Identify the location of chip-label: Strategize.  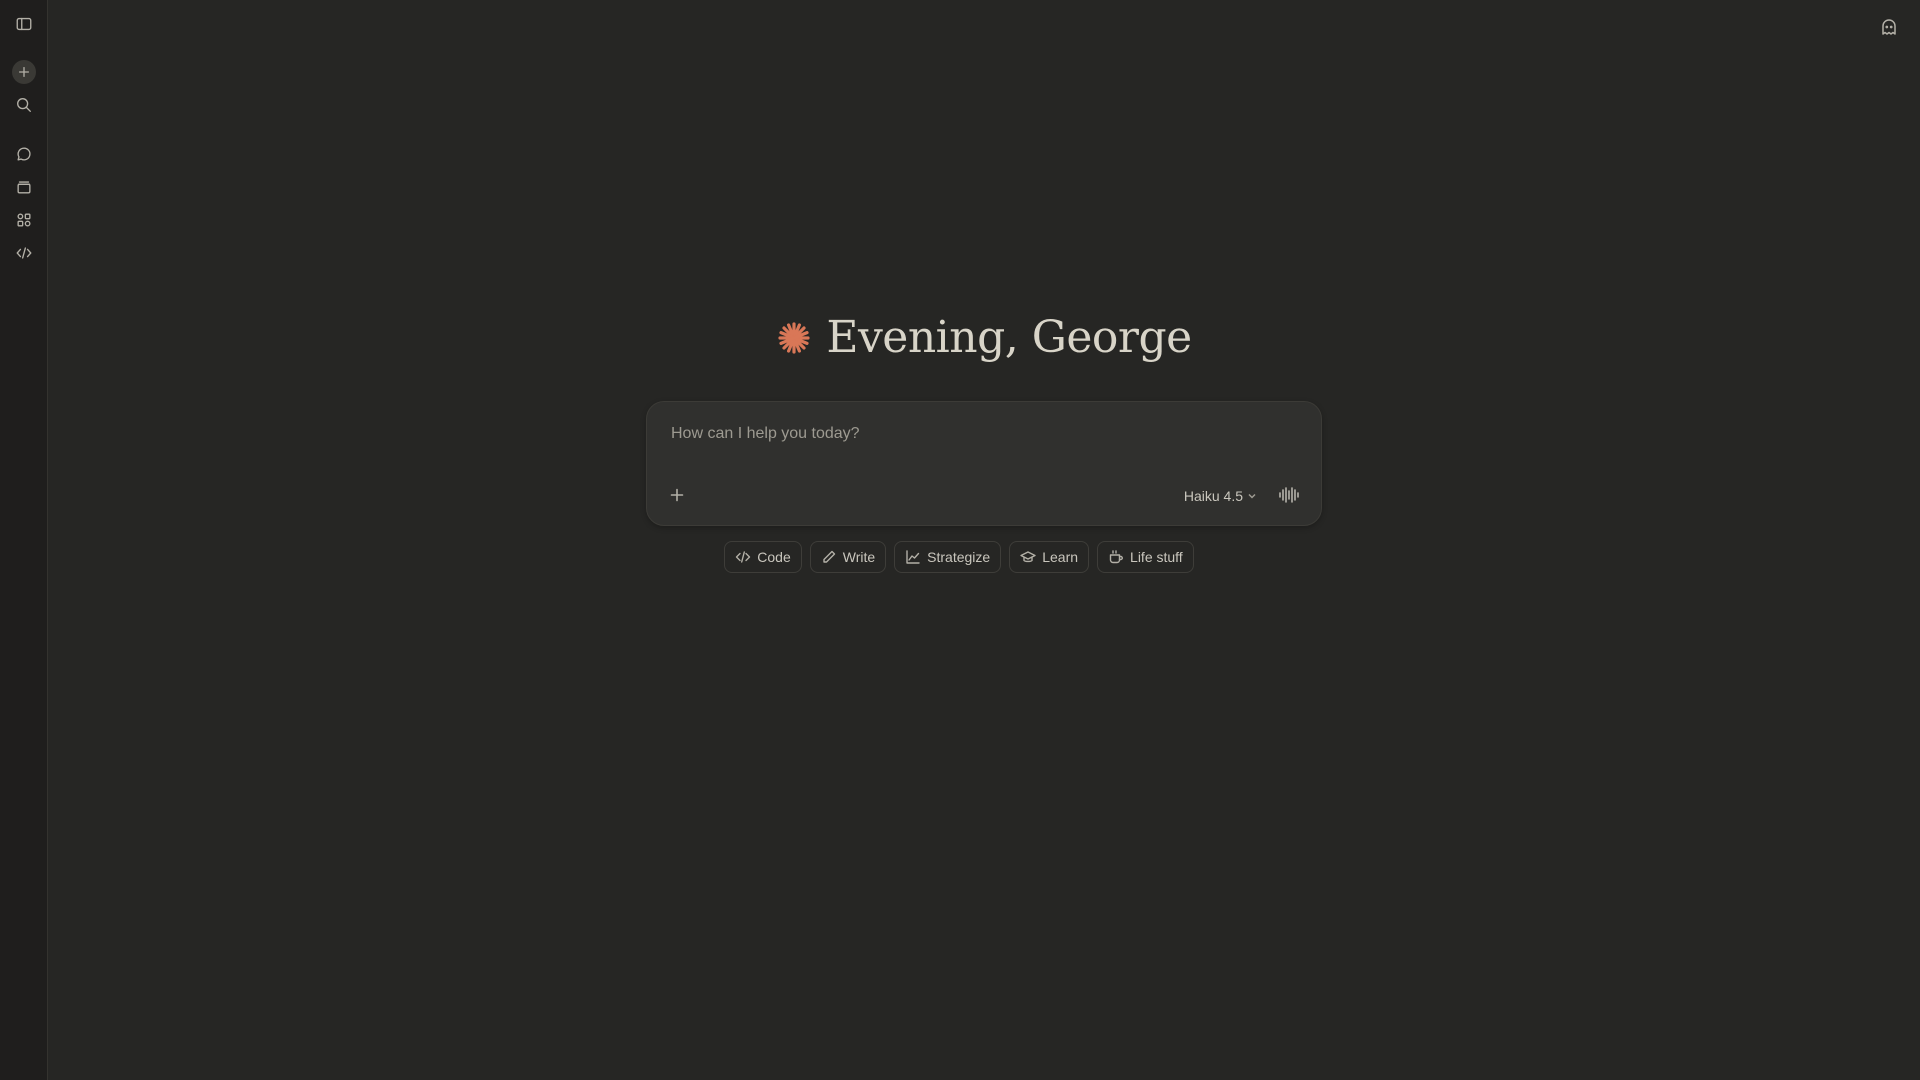
(959, 557).